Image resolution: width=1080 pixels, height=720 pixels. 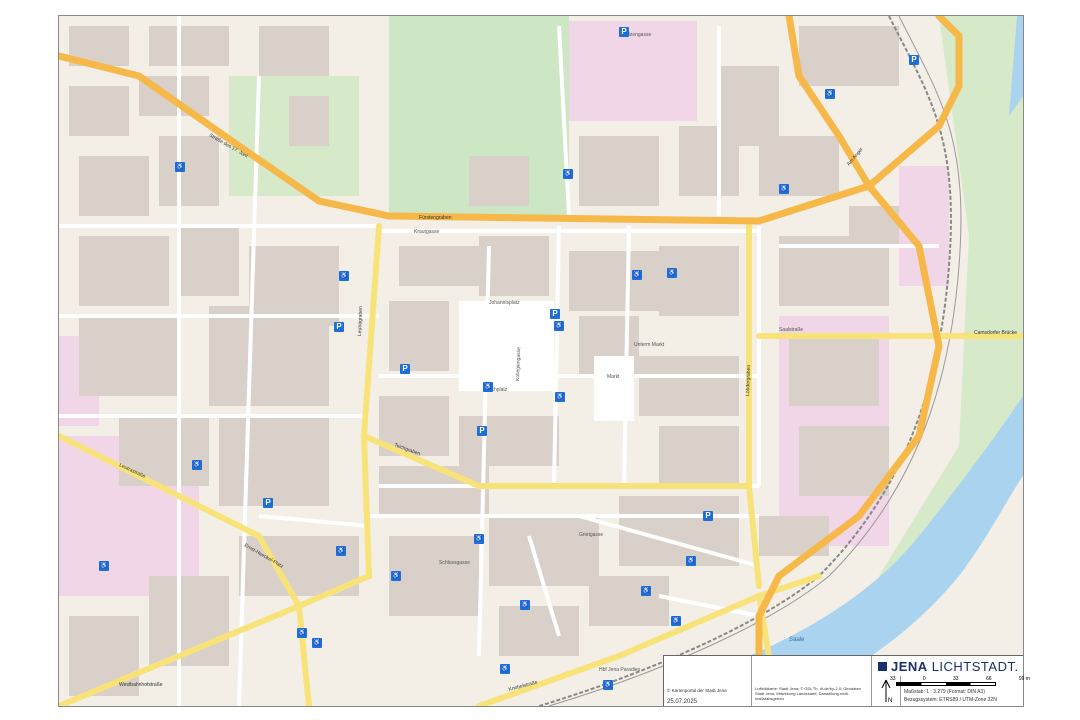 What do you see at coordinates (791, 330) in the screenshot?
I see `label-saalstrasse: Saalstraße` at bounding box center [791, 330].